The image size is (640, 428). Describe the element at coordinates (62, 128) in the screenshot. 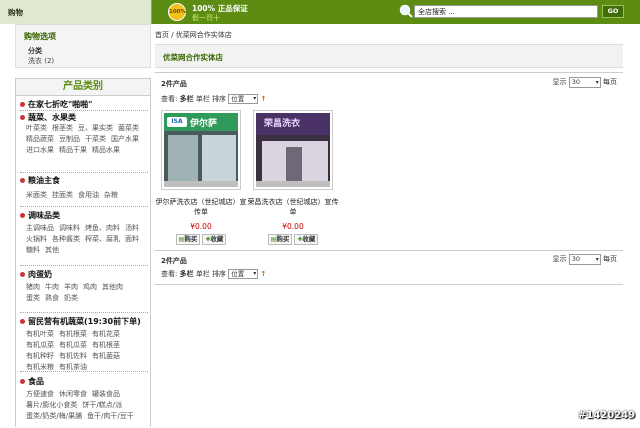

I see `category-link: 根茎类` at that location.